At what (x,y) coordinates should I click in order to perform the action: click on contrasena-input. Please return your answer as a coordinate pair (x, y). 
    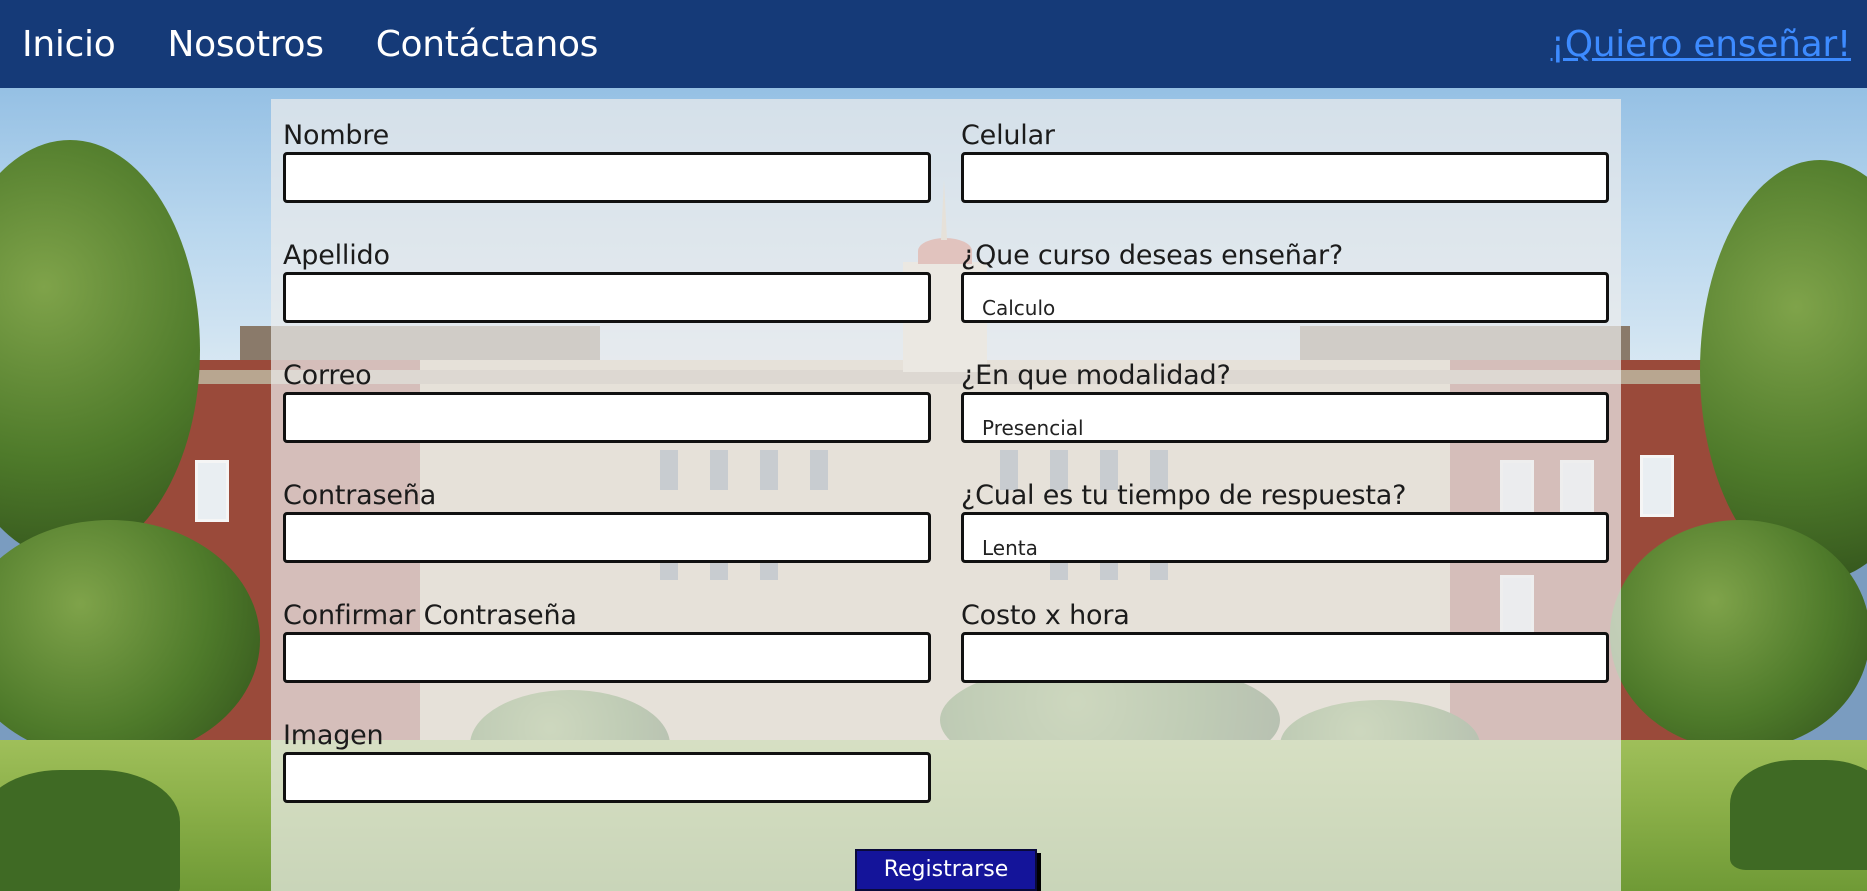
    Looking at the image, I should click on (607, 537).